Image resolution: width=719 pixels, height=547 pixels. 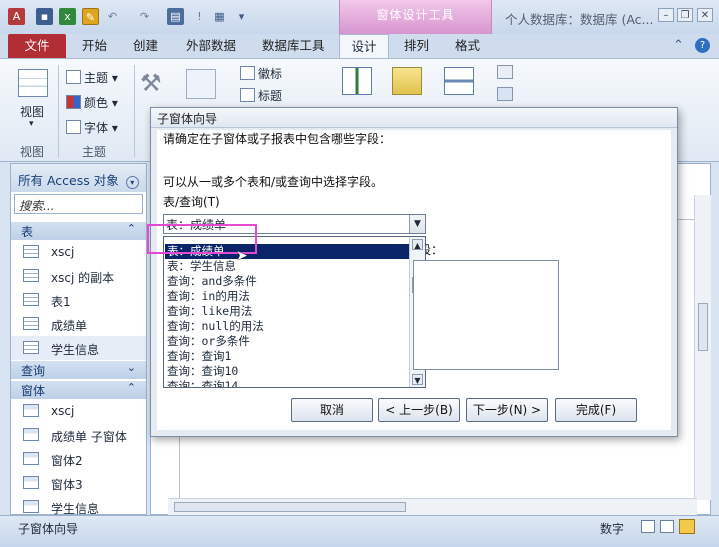 What do you see at coordinates (67, 485) in the screenshot?
I see `nav-item-label: 窗体3` at bounding box center [67, 485].